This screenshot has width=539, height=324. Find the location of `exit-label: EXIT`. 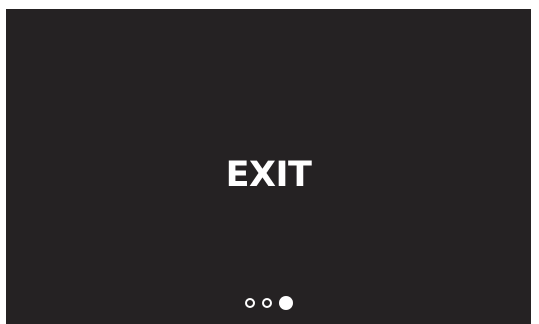

exit-label: EXIT is located at coordinates (268, 175).